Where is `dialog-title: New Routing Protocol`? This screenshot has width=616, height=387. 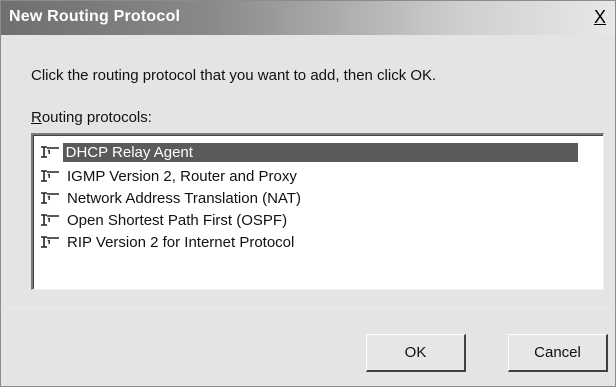 dialog-title: New Routing Protocol is located at coordinates (95, 16).